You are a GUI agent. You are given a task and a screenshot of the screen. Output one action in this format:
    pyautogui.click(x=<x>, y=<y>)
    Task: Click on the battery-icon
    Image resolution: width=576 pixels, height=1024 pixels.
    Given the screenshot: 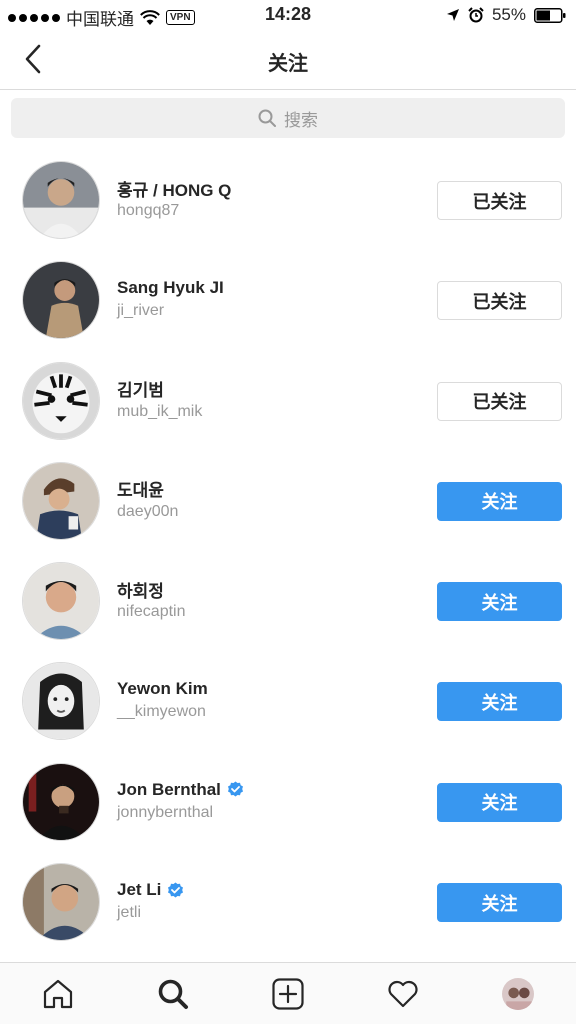 What is the action you would take?
    pyautogui.click(x=550, y=15)
    